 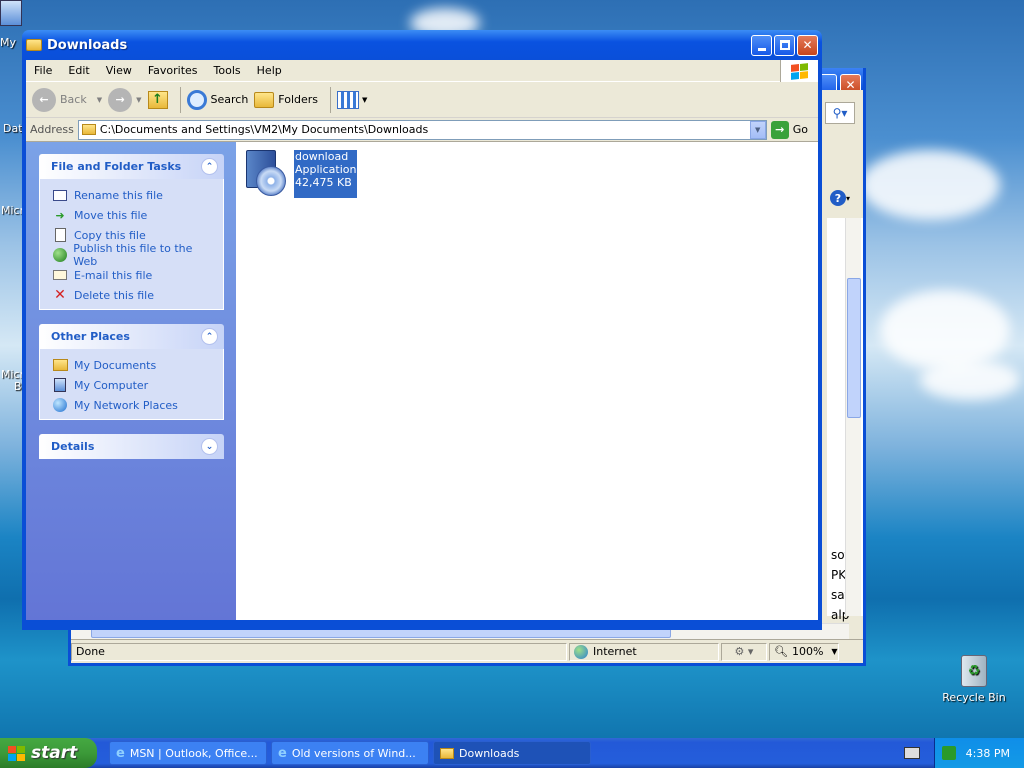 What do you see at coordinates (807, 45) in the screenshot?
I see `close-button: ✕` at bounding box center [807, 45].